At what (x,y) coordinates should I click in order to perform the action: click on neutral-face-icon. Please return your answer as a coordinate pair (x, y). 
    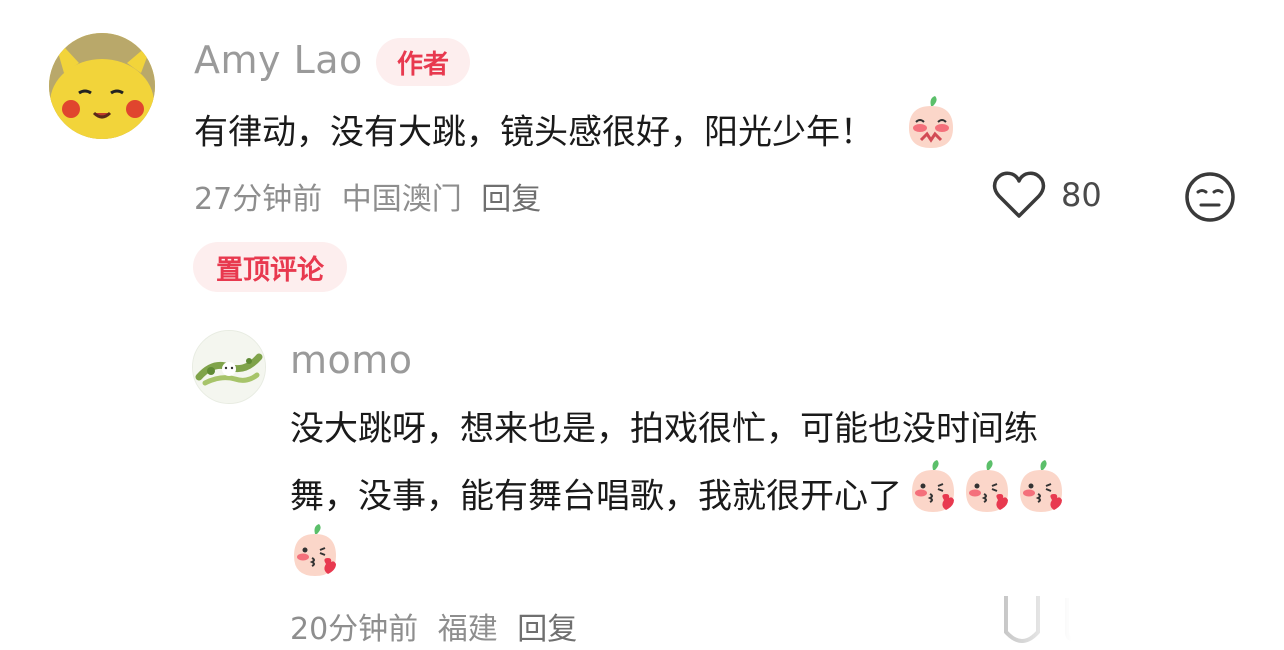
    Looking at the image, I should click on (1210, 197).